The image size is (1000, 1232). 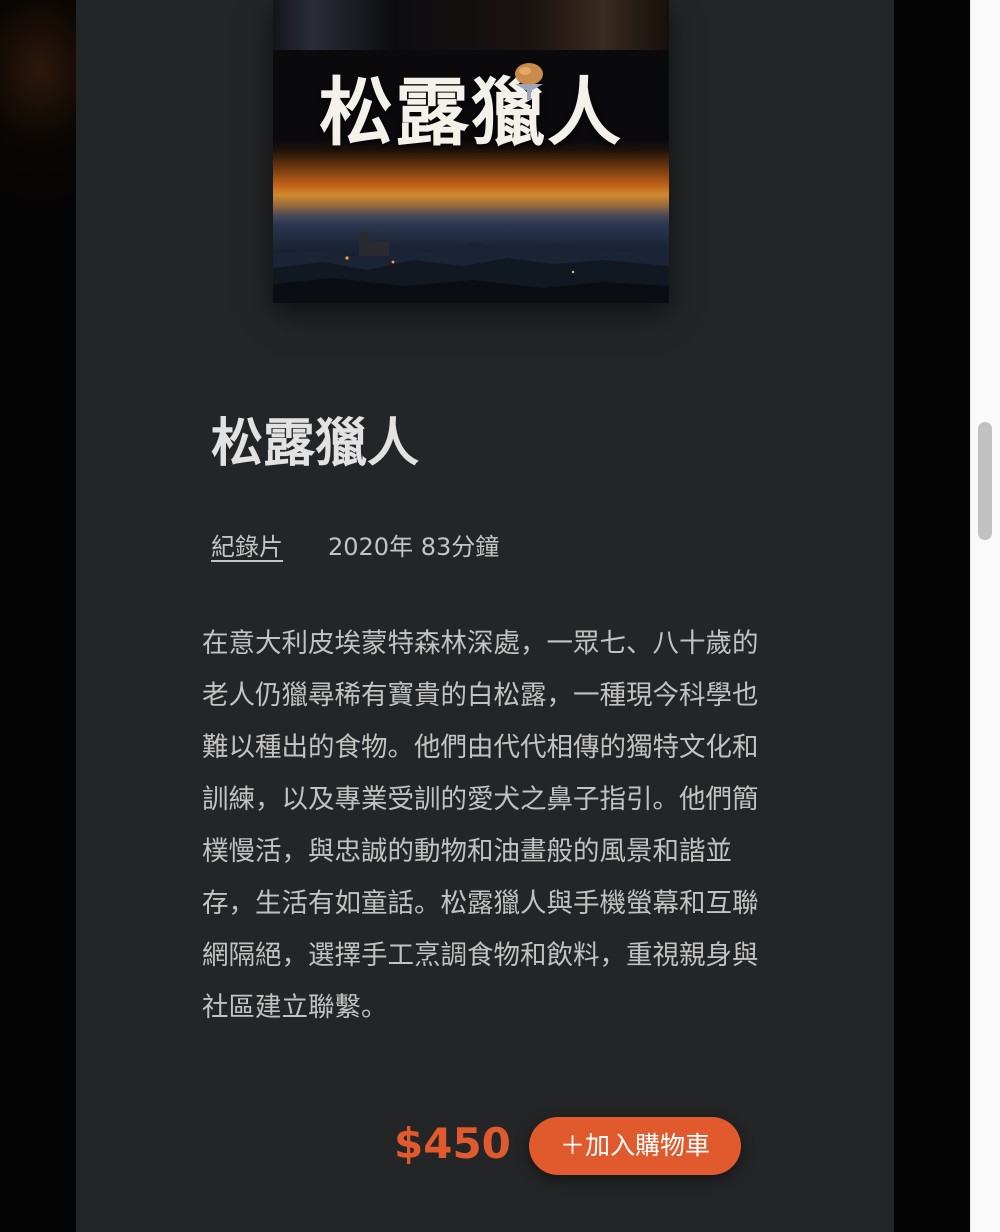 What do you see at coordinates (247, 547) in the screenshot?
I see `genre-link: 紀錄片` at bounding box center [247, 547].